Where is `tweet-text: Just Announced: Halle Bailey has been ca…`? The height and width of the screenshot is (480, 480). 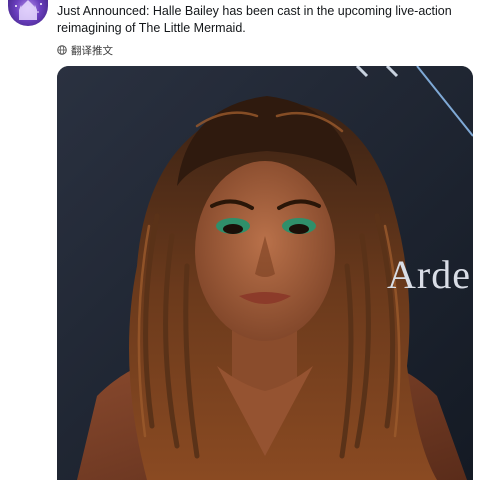
tweet-text: Just Announced: Halle Bailey has been ca… is located at coordinates (254, 19).